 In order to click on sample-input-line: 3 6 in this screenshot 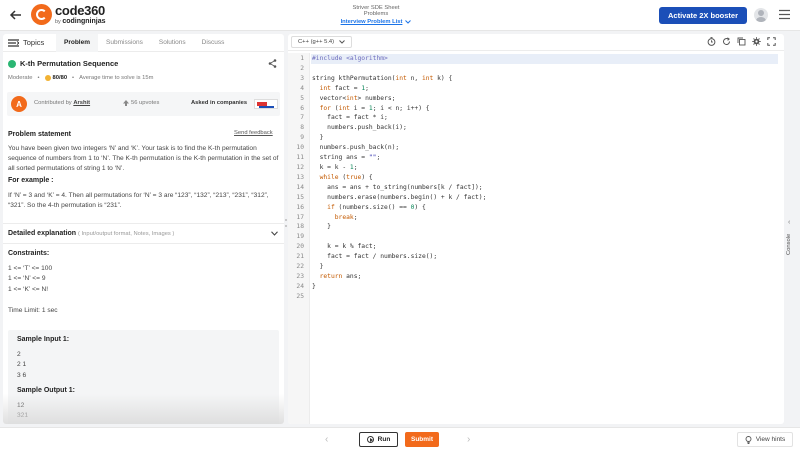, I will do `click(22, 375)`.